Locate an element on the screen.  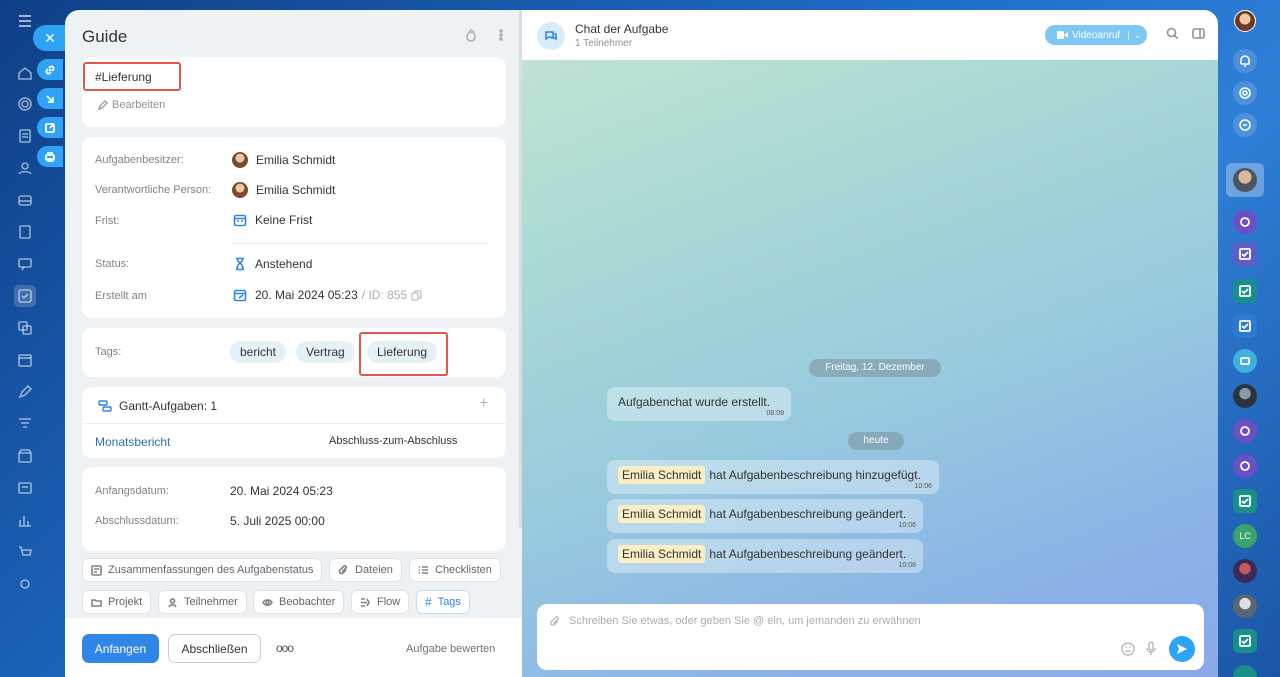
responsible-value: Emilia Schmidt is located at coordinates (283, 190).